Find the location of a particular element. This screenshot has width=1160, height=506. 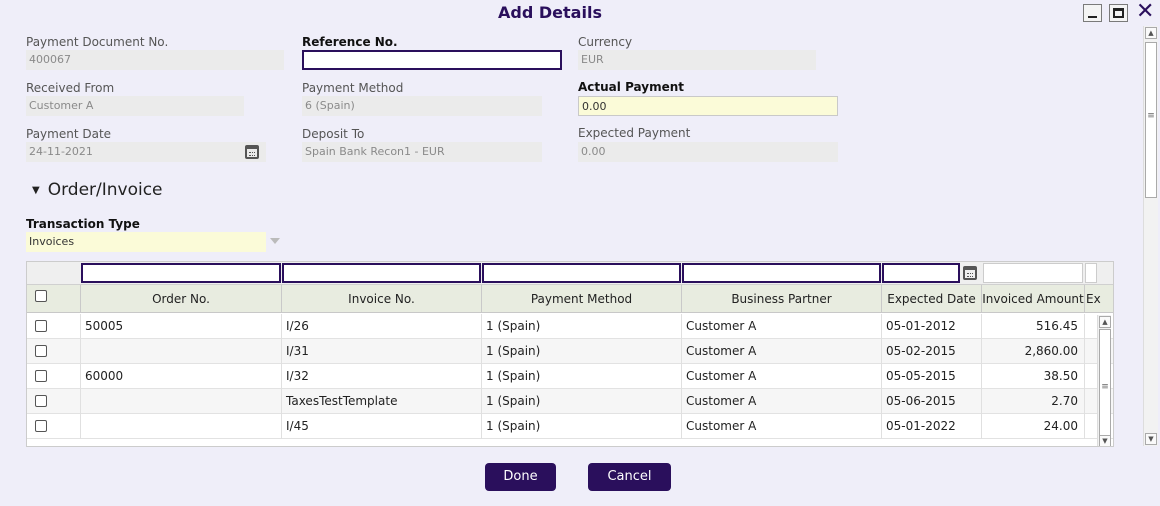

filter-expected-date is located at coordinates (921, 273).